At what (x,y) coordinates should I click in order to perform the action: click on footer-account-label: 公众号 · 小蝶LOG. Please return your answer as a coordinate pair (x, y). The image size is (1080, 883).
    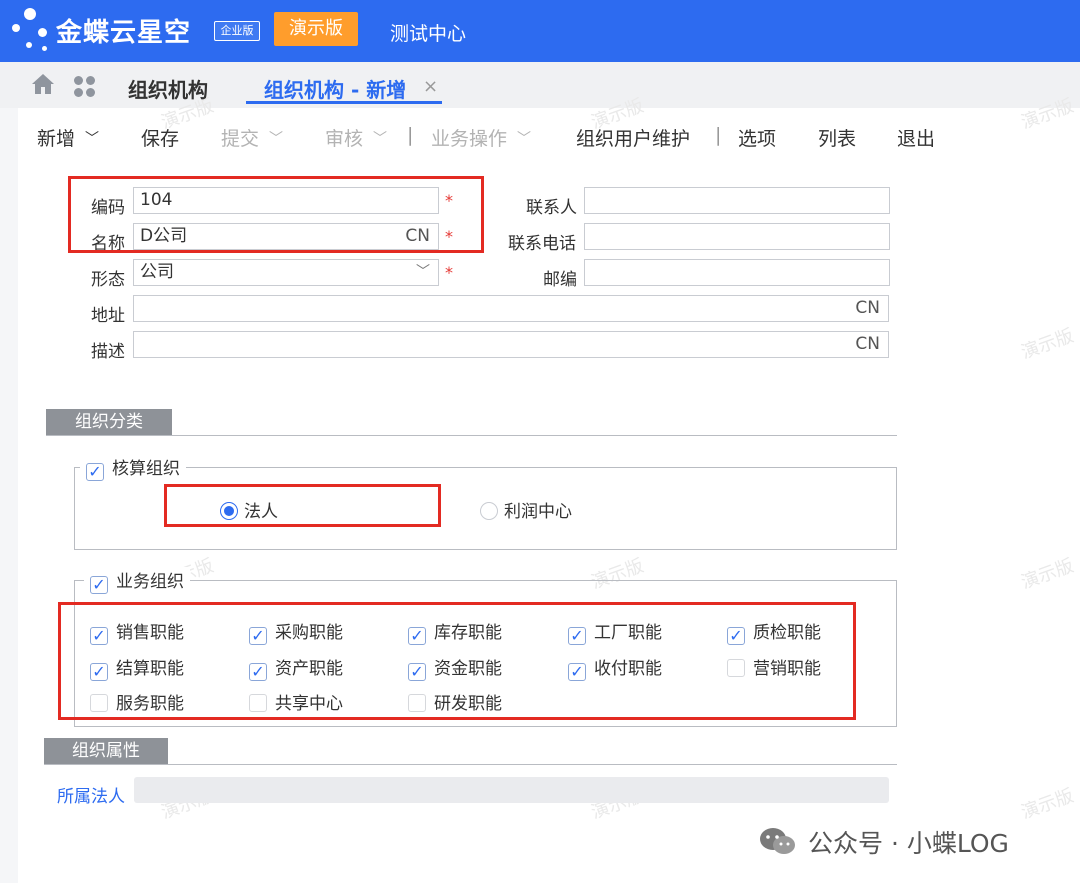
    Looking at the image, I should click on (908, 843).